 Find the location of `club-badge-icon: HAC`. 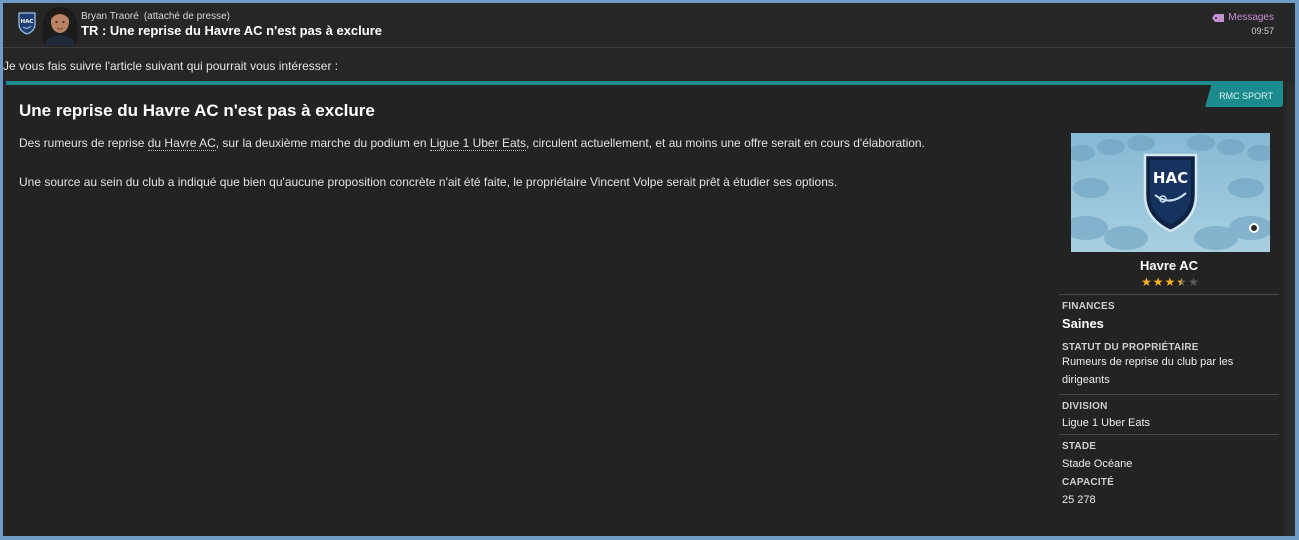

club-badge-icon: HAC is located at coordinates (27, 23).